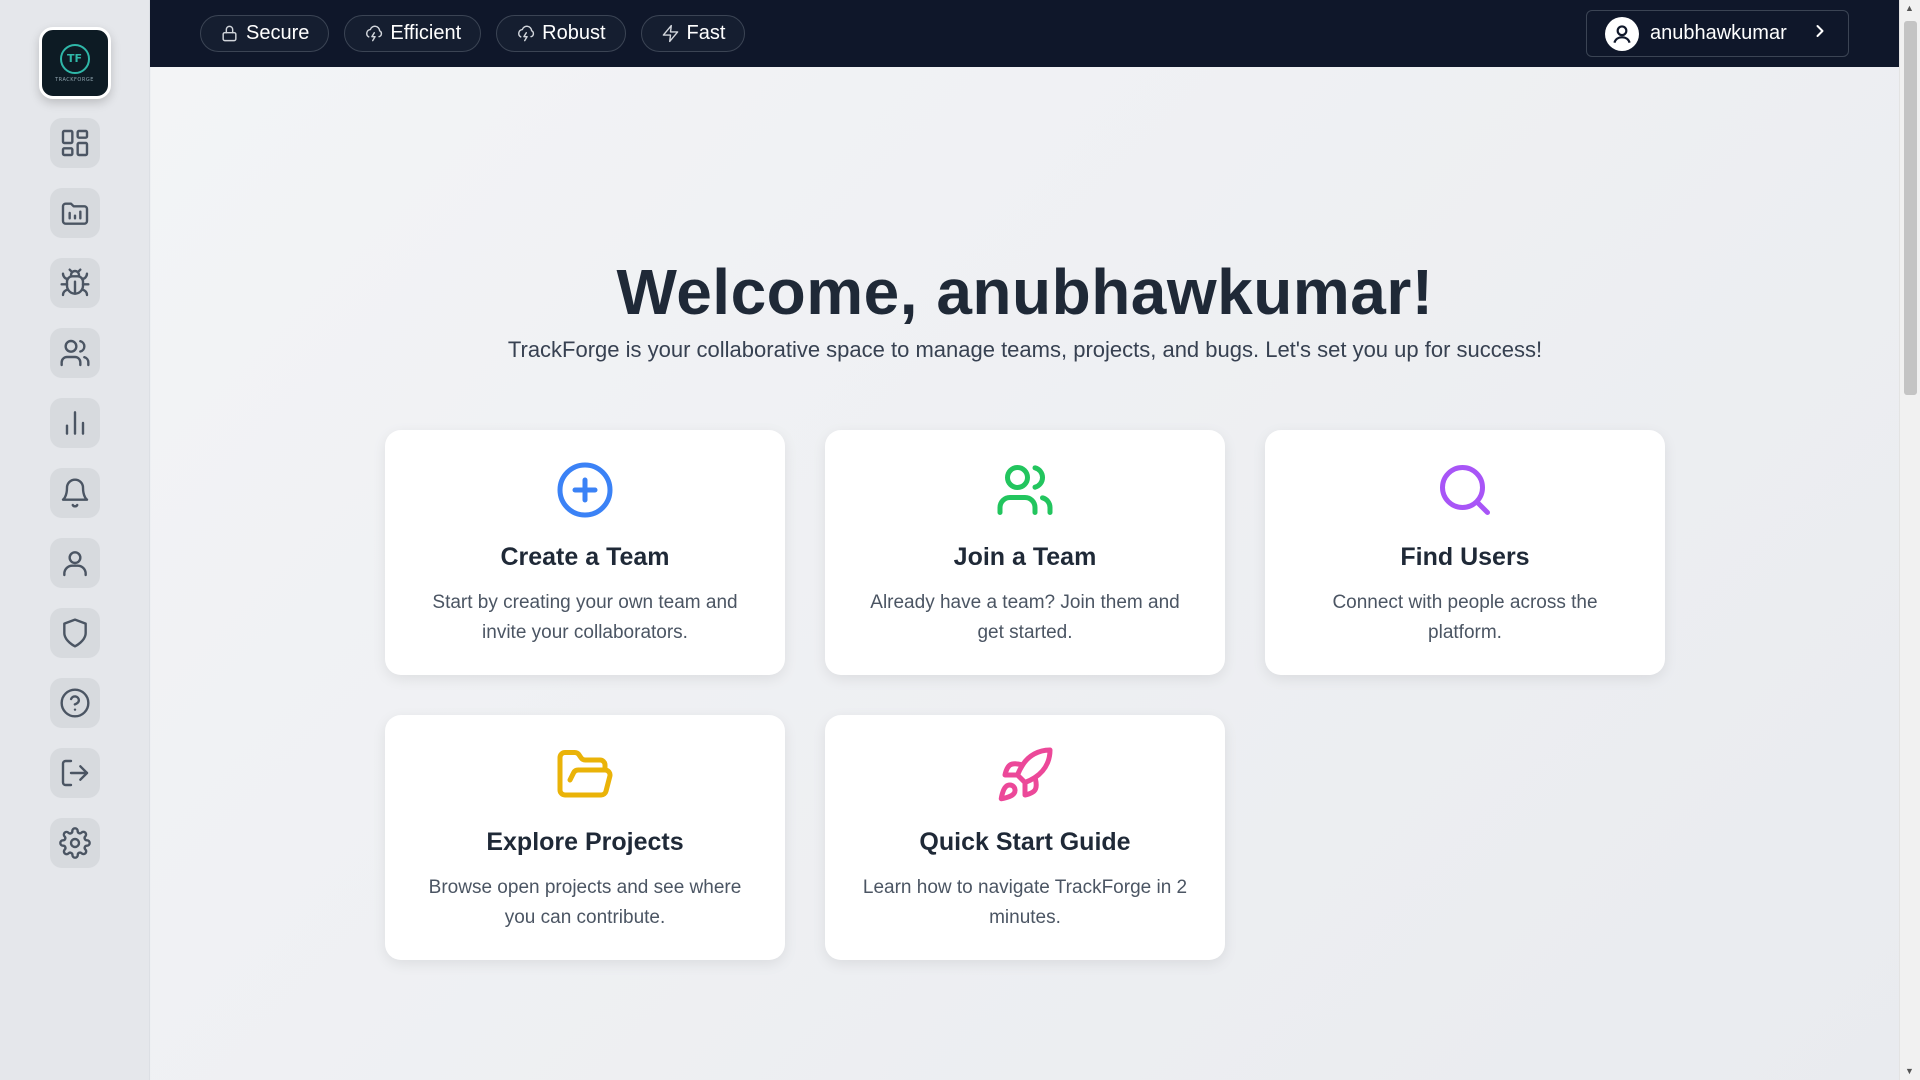 This screenshot has width=1920, height=1080. I want to click on sidebar-item-notifications, so click(74, 493).